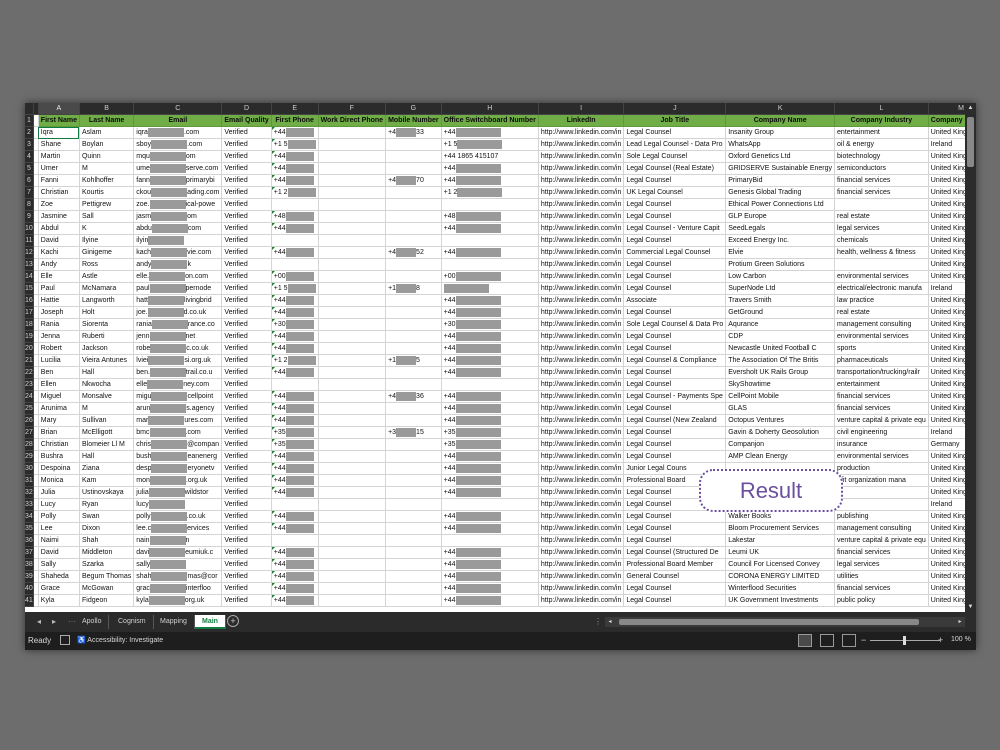  I want to click on accessibility-status: ♿ Accessibility: Investigate, so click(120, 640).